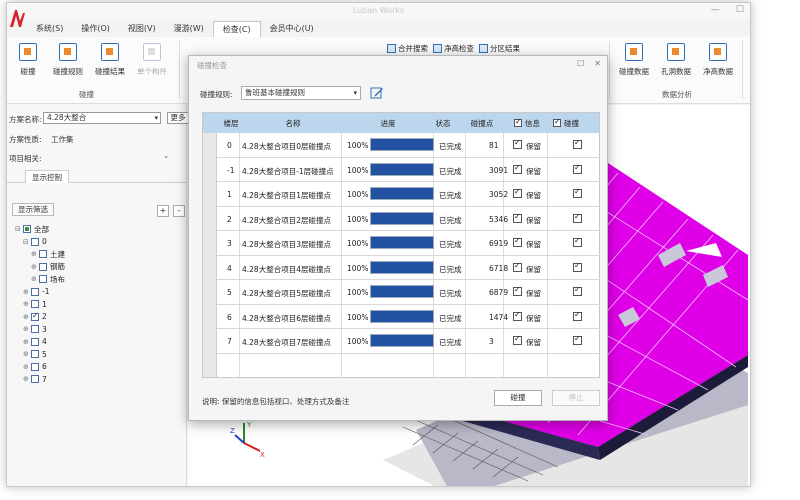 Image resolution: width=800 pixels, height=500 pixels. Describe the element at coordinates (33, 209) in the screenshot. I see `display-filter-button: 显示筛选` at that location.